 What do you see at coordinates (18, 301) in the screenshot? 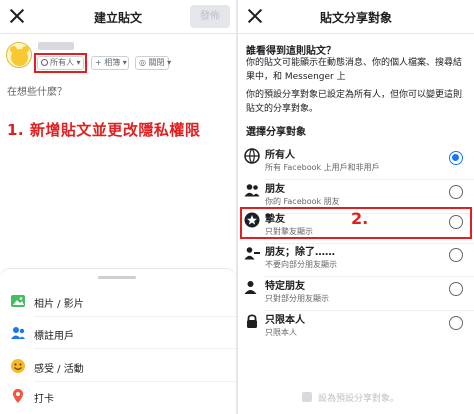
I see `photo-icon` at bounding box center [18, 301].